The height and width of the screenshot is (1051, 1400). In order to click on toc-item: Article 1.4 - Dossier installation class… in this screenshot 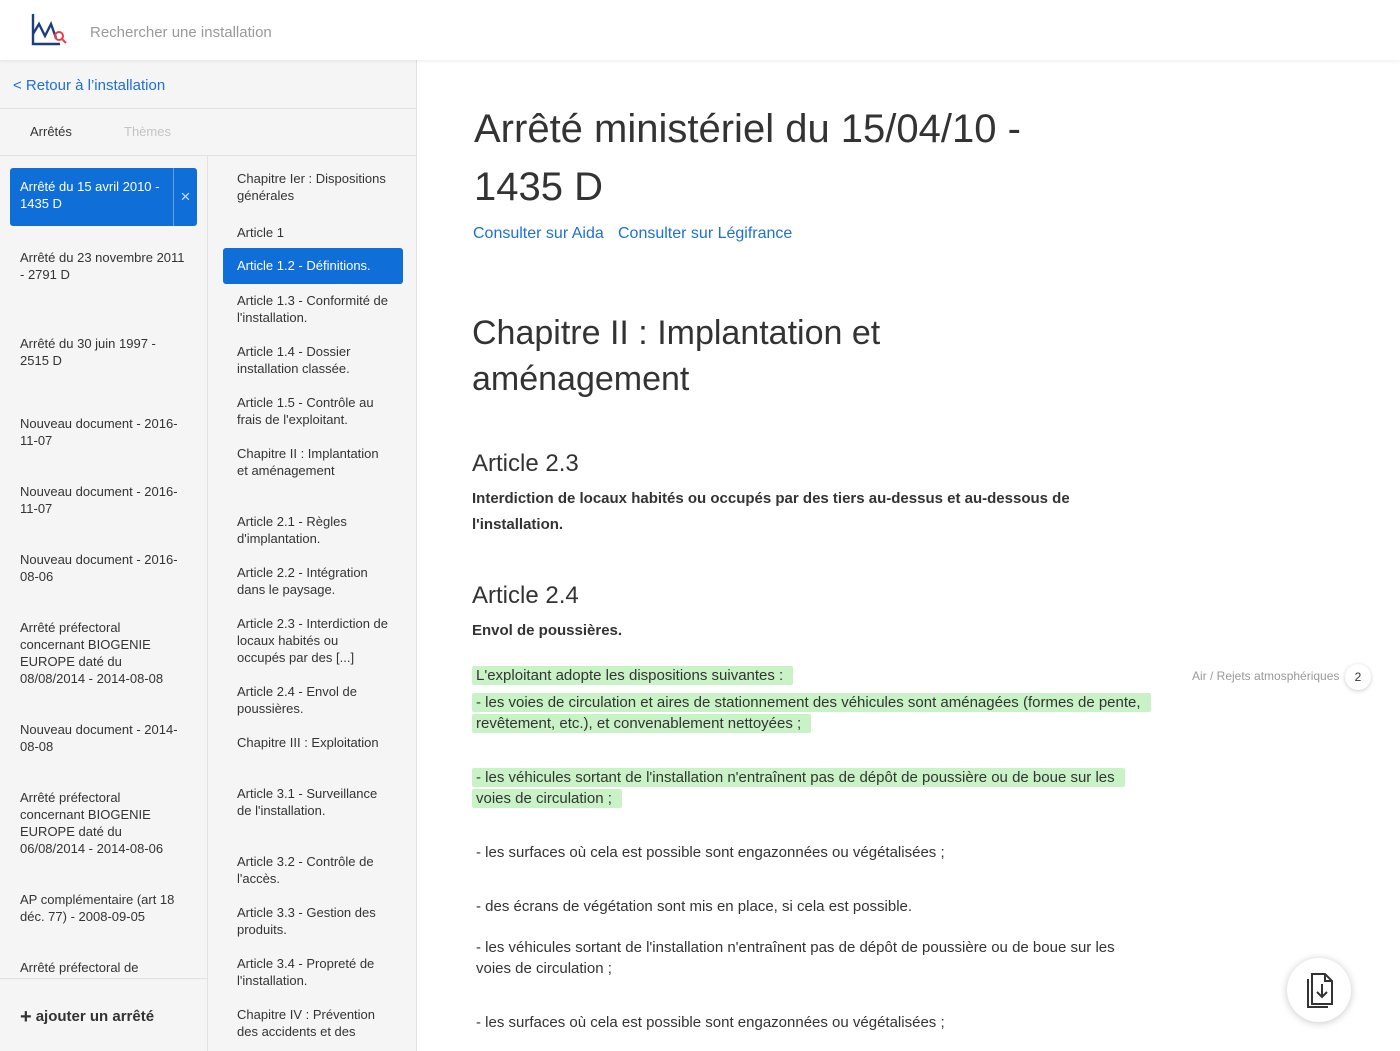, I will do `click(313, 360)`.